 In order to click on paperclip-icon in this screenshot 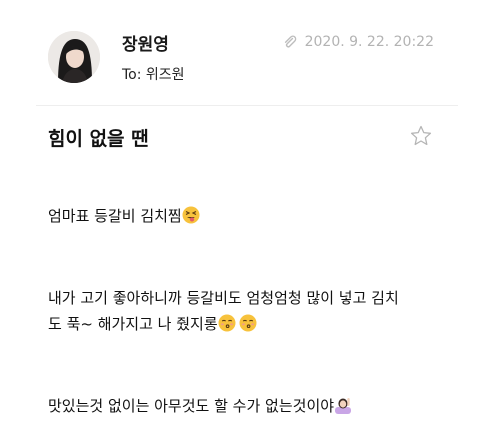, I will do `click(290, 42)`.